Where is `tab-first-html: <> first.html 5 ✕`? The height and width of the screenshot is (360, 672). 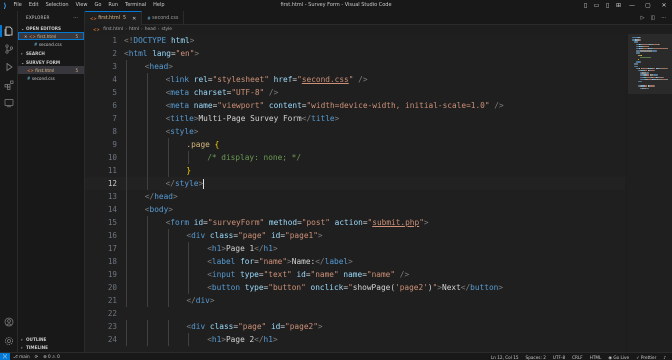
tab-first-html: <> first.html 5 ✕ is located at coordinates (114, 18).